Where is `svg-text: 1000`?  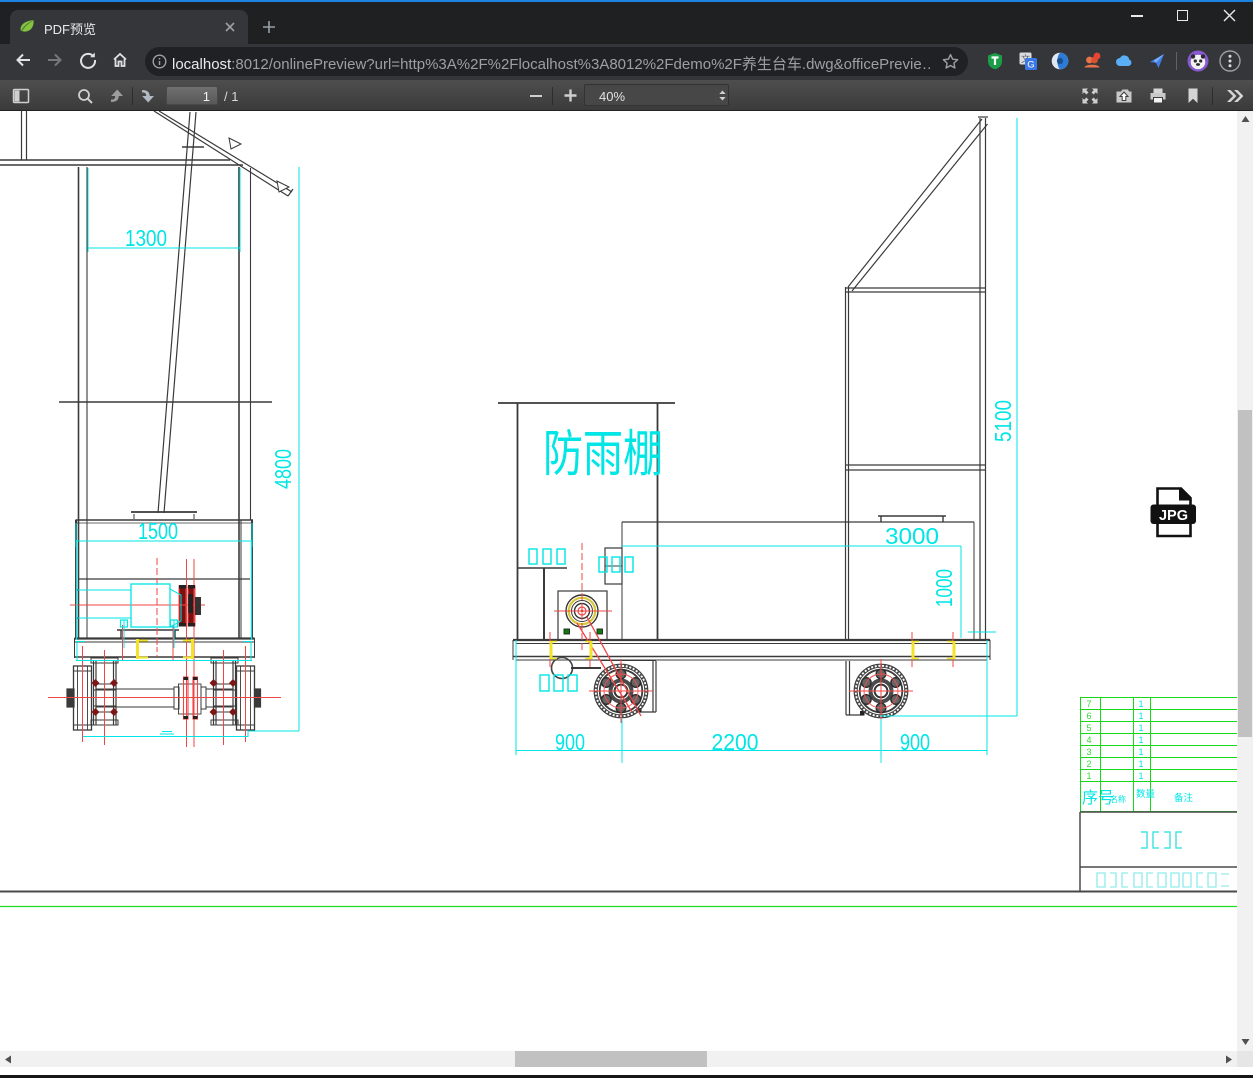
svg-text: 1000 is located at coordinates (944, 588).